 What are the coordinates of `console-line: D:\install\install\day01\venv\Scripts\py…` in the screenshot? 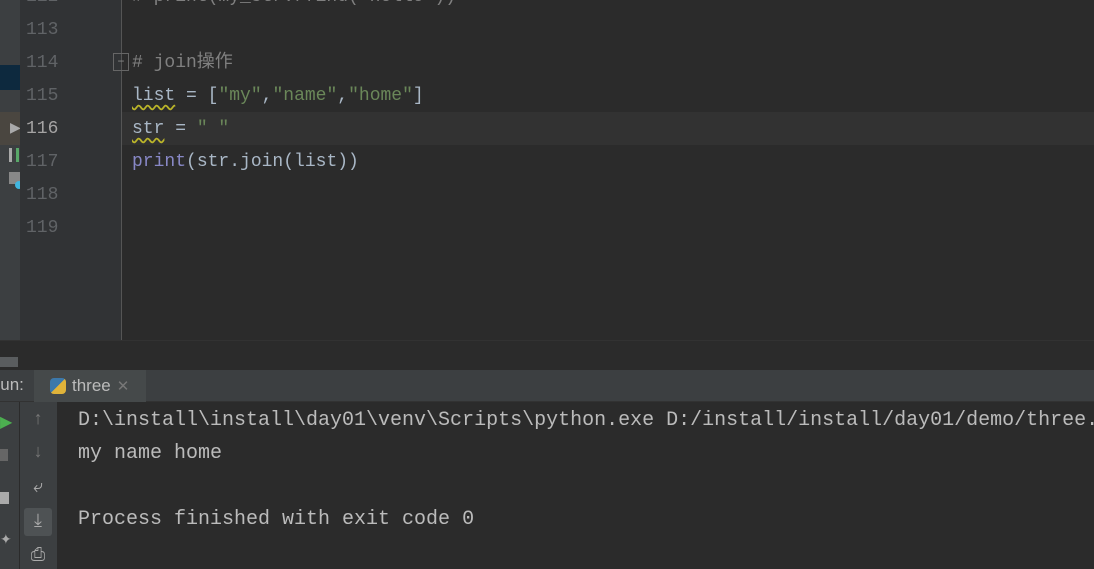 It's located at (586, 420).